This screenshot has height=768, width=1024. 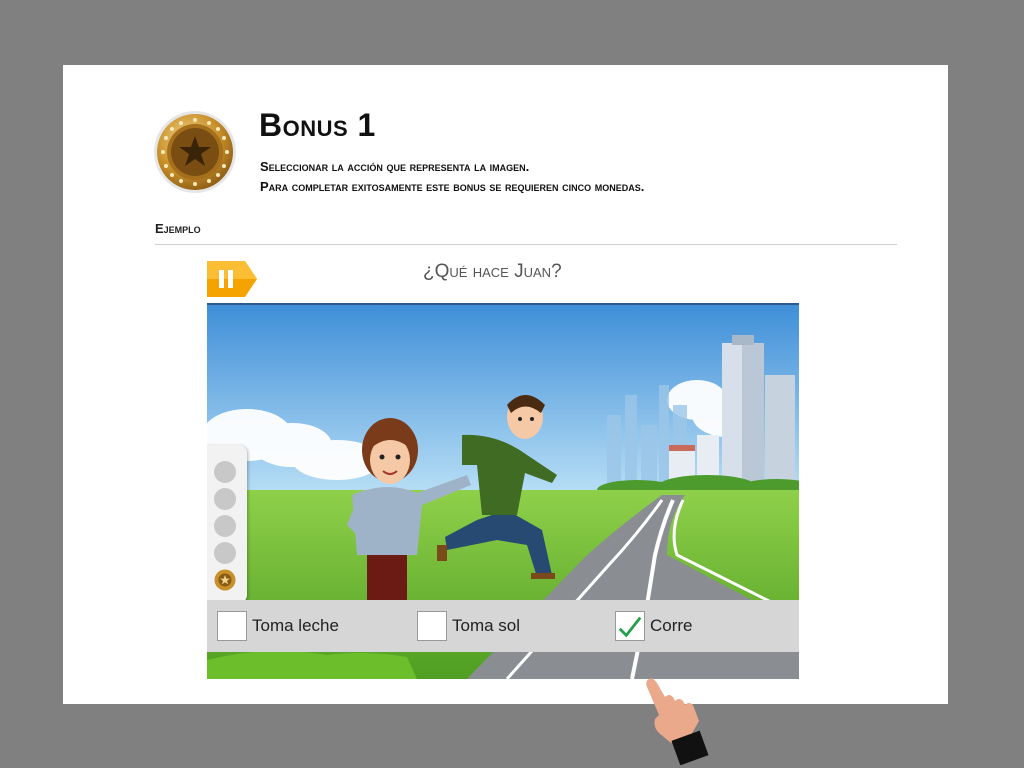 What do you see at coordinates (225, 580) in the screenshot?
I see `coin-earned-icon` at bounding box center [225, 580].